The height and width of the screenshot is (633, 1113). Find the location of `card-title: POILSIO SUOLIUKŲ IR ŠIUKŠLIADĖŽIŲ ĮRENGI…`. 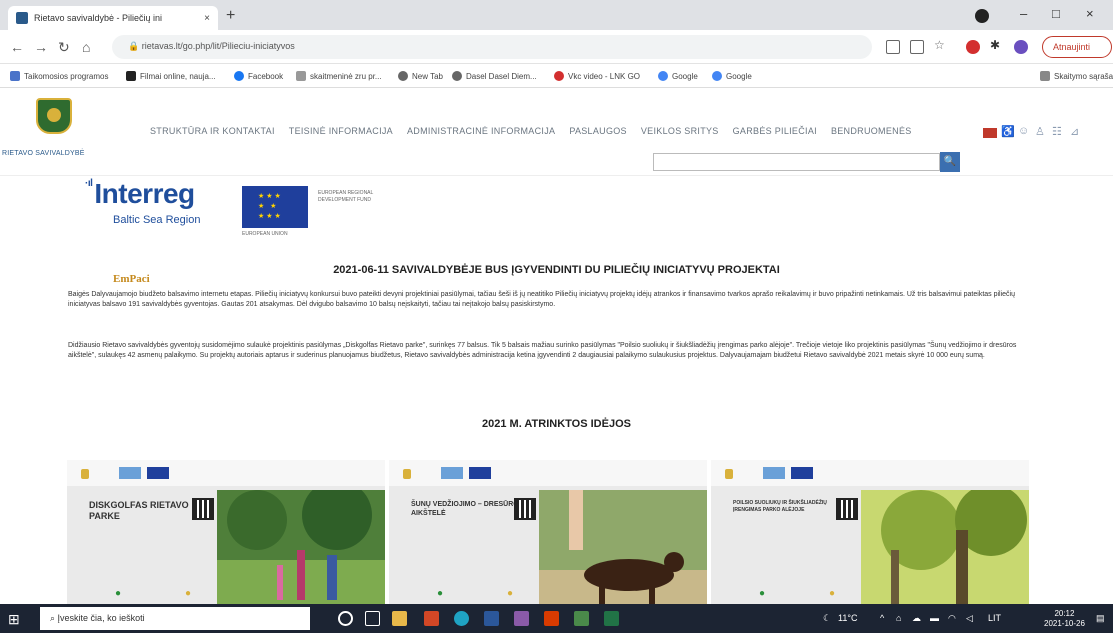

card-title: POILSIO SUOLIUKŲ IR ŠIUKŠLIADĖŽIŲ ĮRENGI… is located at coordinates (780, 506).